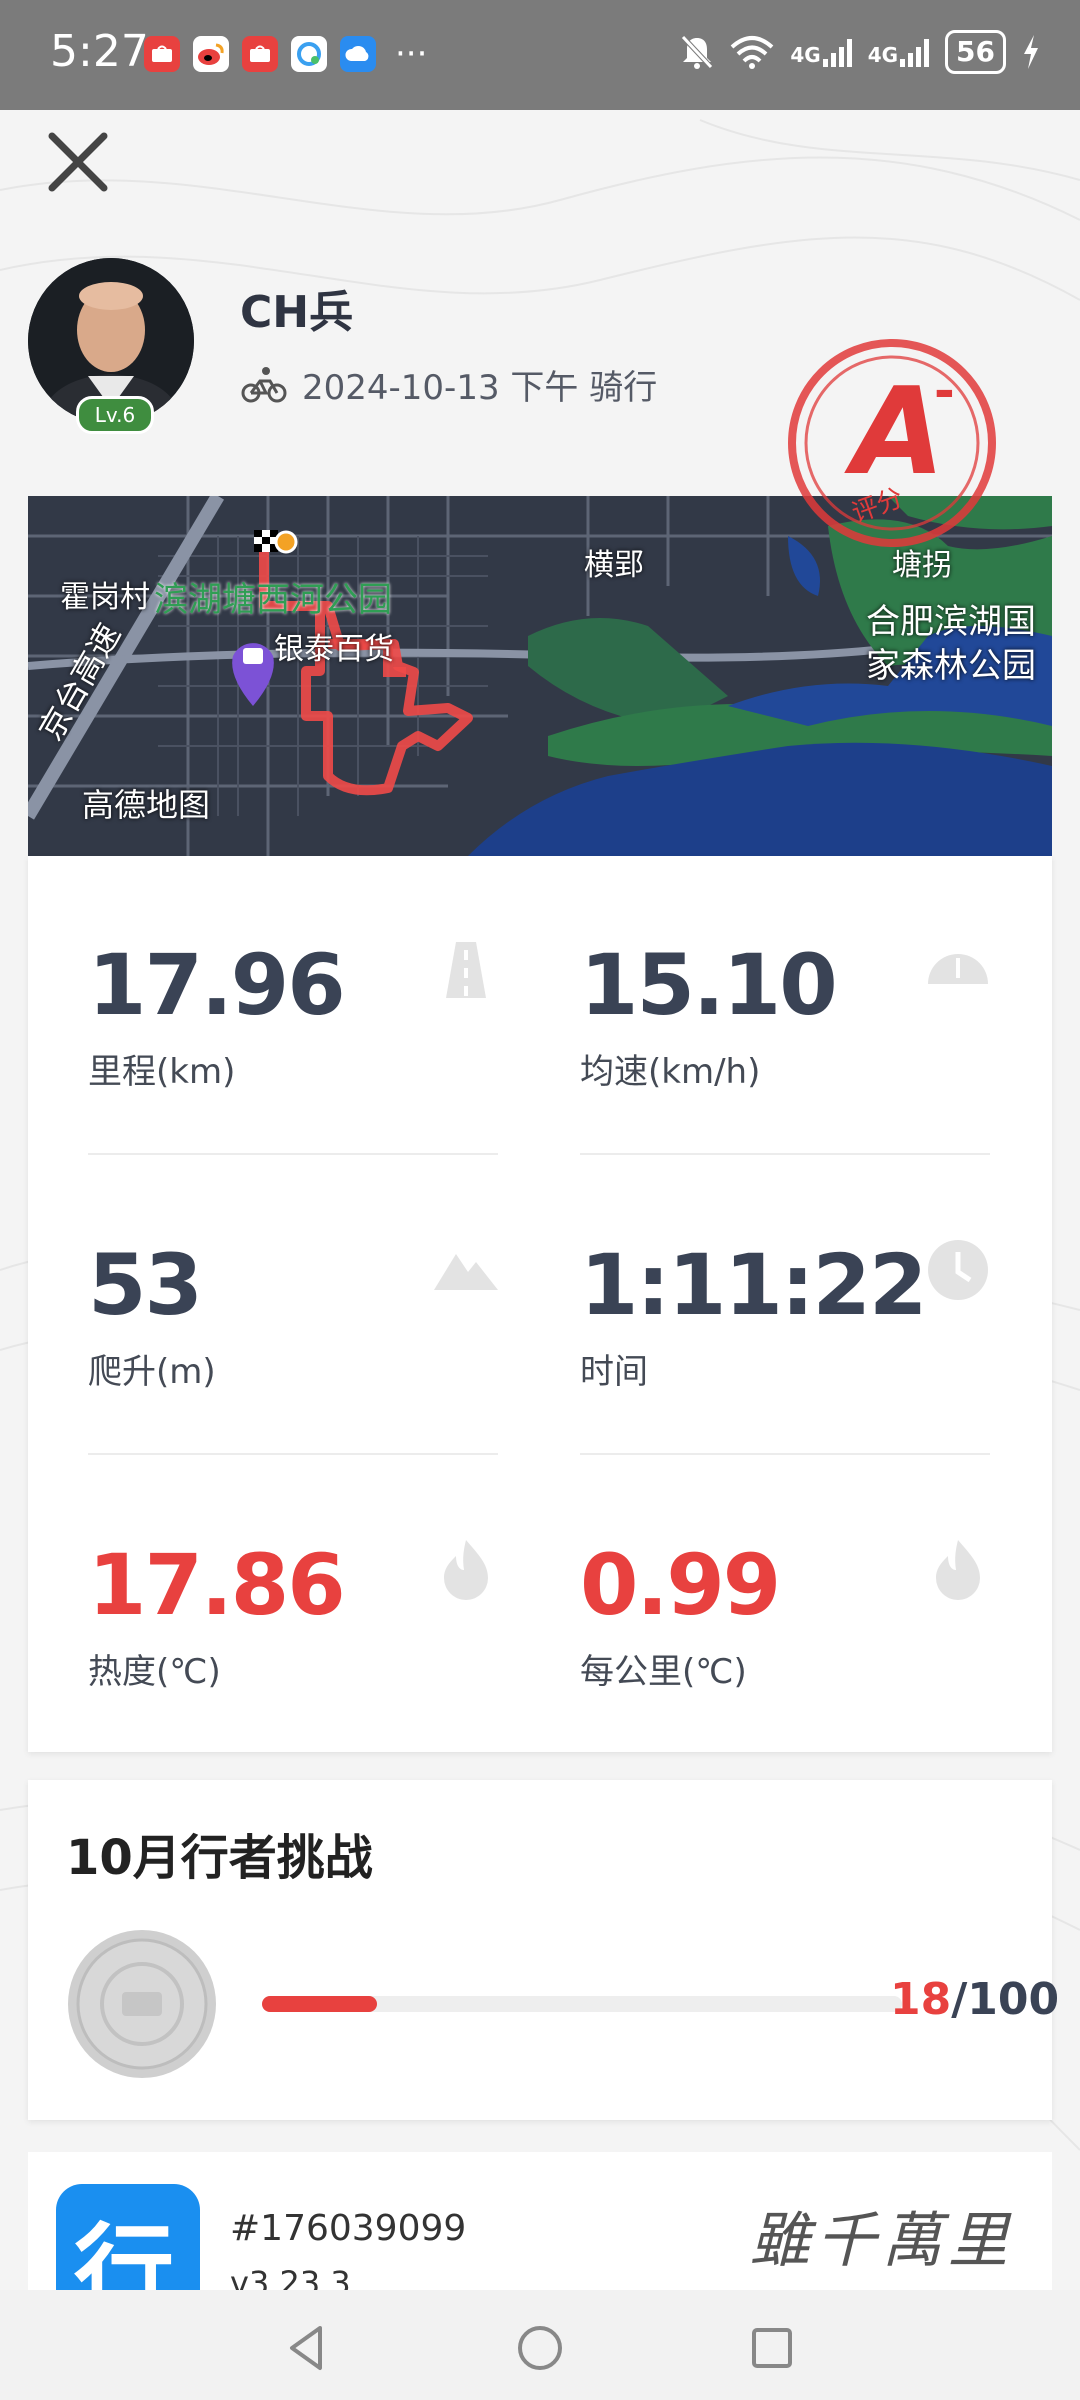 This screenshot has width=1080, height=2400. Describe the element at coordinates (308, 2348) in the screenshot. I see `back-icon` at that location.